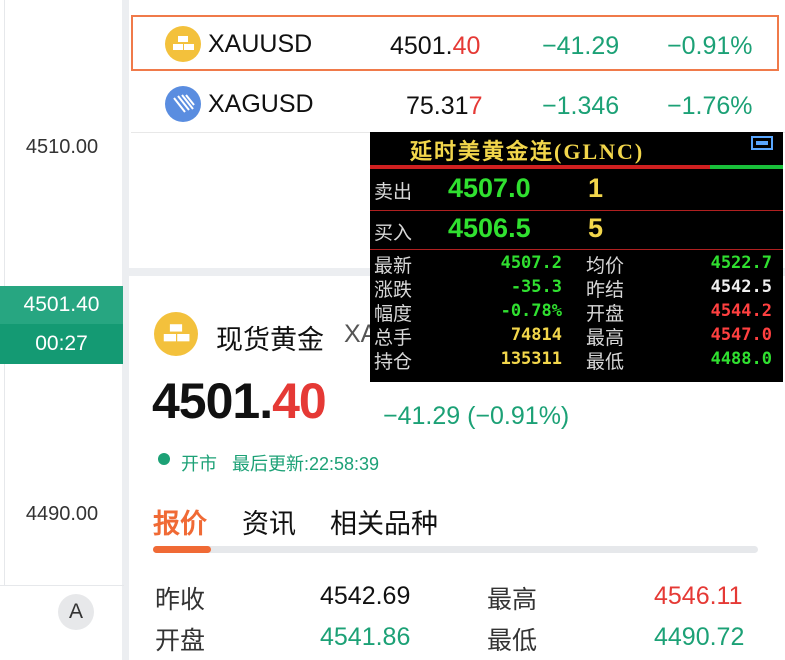 Image resolution: width=785 pixels, height=660 pixels. Describe the element at coordinates (512, 641) in the screenshot. I see `quote-label: 最低` at that location.